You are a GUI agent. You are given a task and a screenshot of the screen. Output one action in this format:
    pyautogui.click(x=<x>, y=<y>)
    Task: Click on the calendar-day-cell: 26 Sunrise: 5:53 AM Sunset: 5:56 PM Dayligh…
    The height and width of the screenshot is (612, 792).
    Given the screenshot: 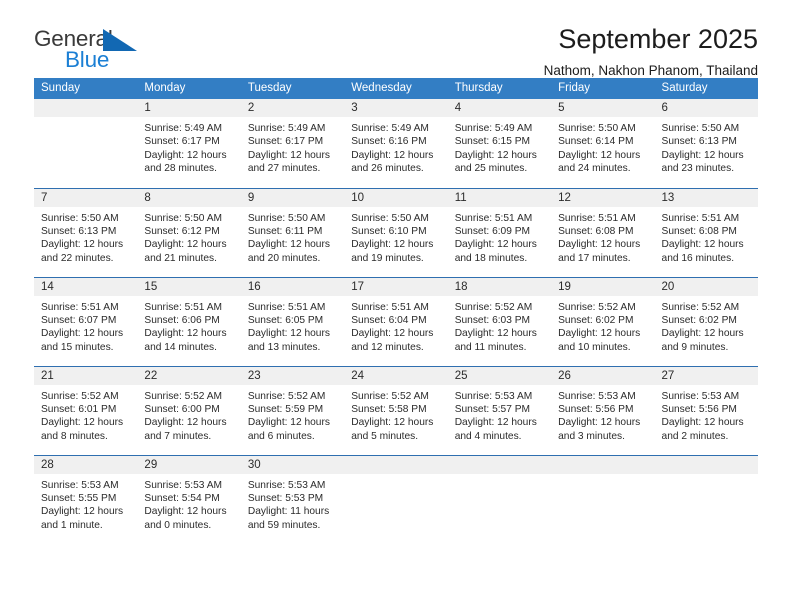 What is the action you would take?
    pyautogui.click(x=603, y=410)
    